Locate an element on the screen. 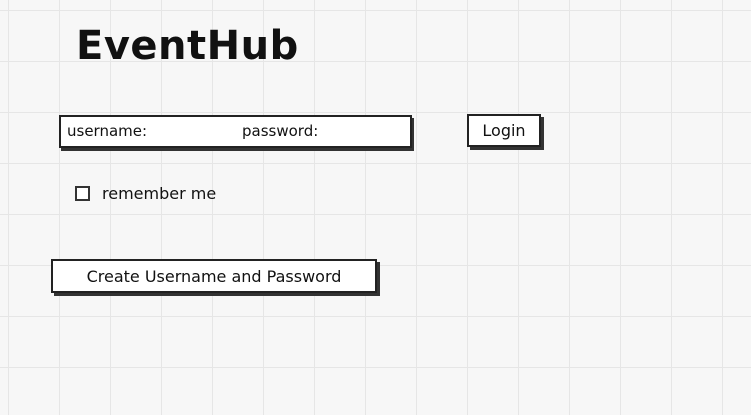  username-label: username: is located at coordinates (107, 131).